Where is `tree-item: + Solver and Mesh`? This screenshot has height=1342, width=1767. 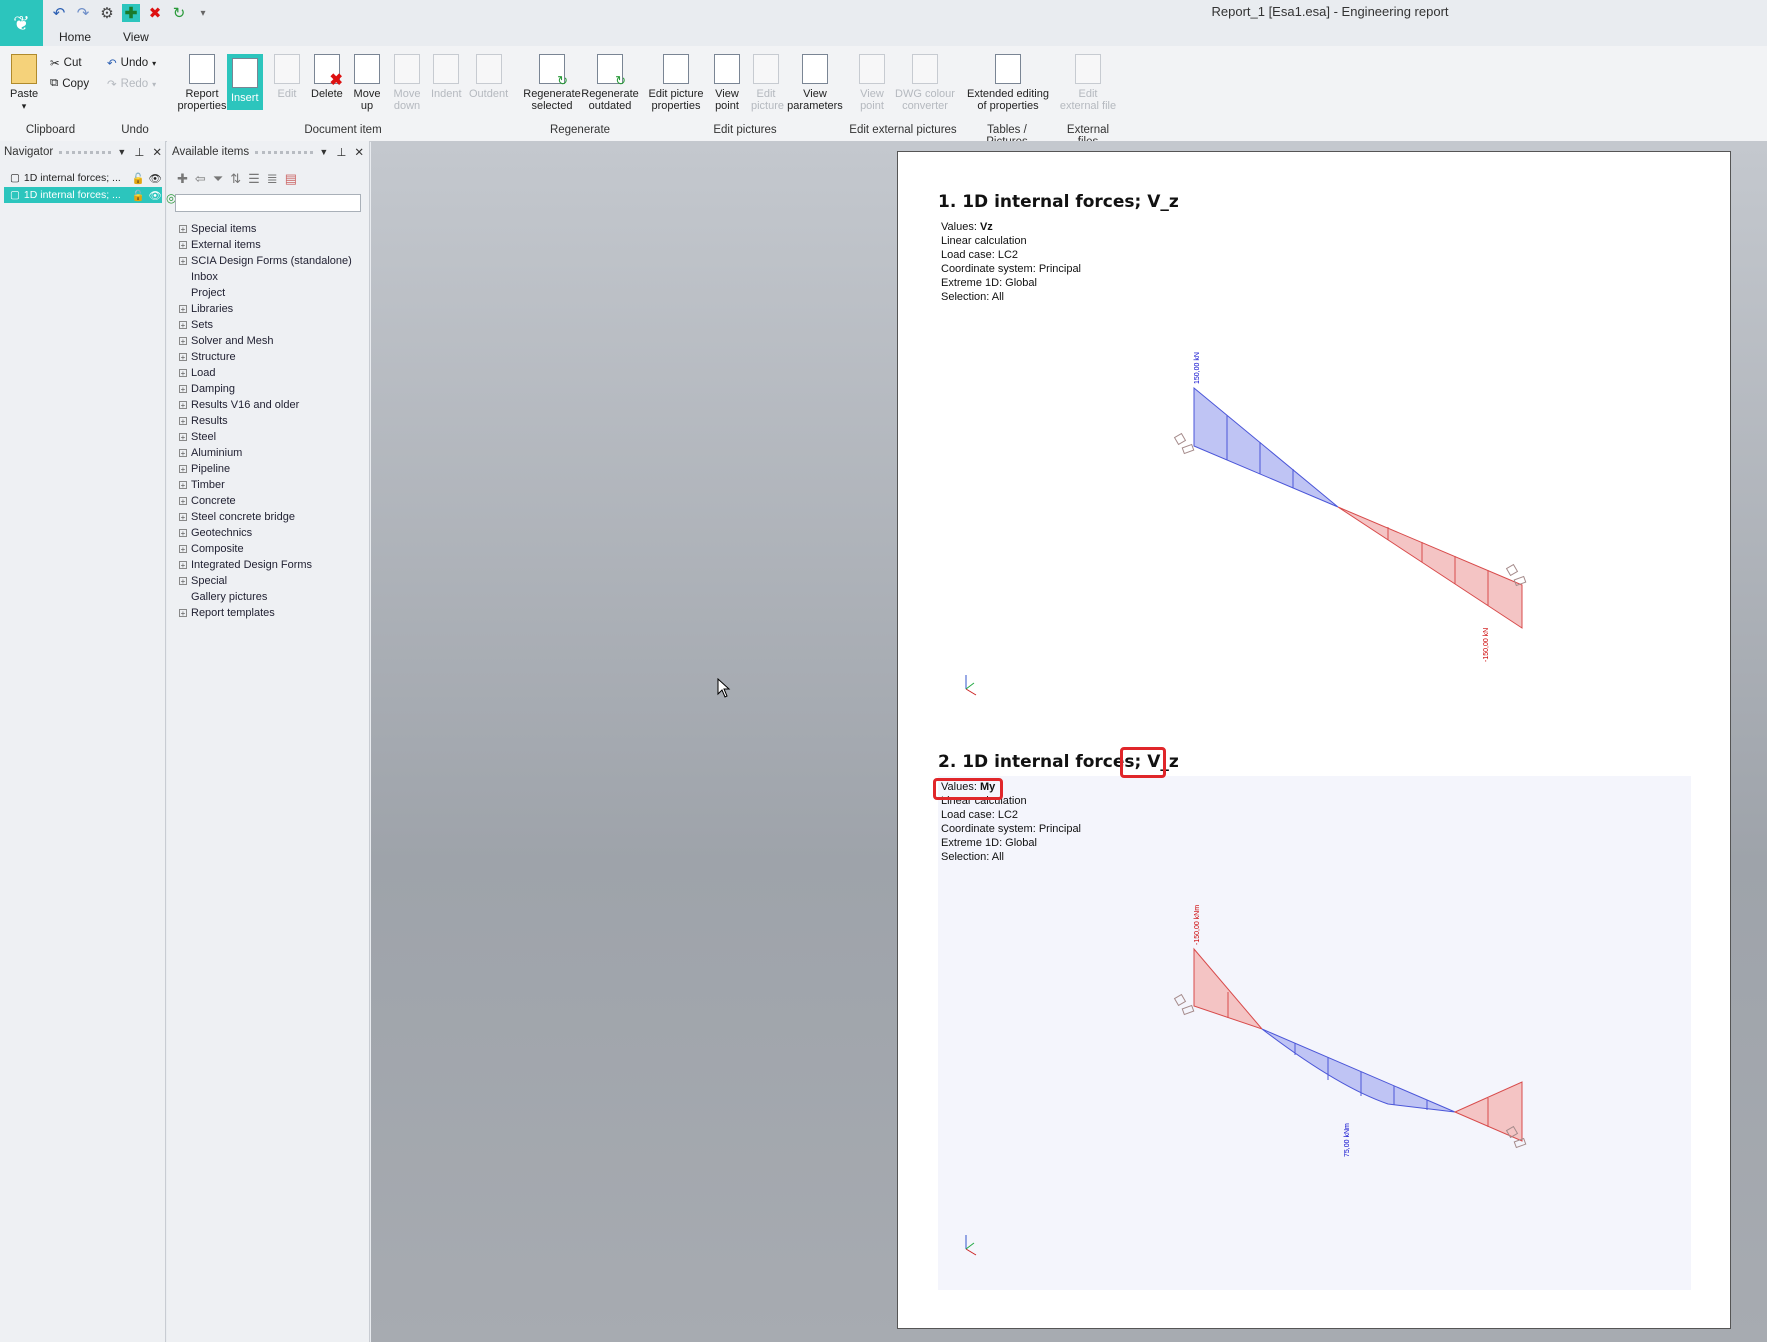 tree-item: + Solver and Mesh is located at coordinates (265, 341).